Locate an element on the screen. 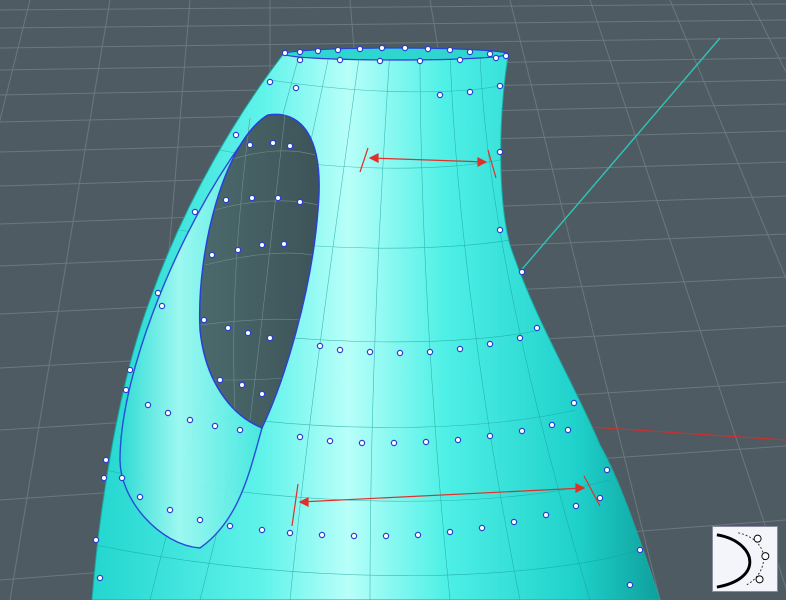  curve-edit-icon is located at coordinates (743, 560).